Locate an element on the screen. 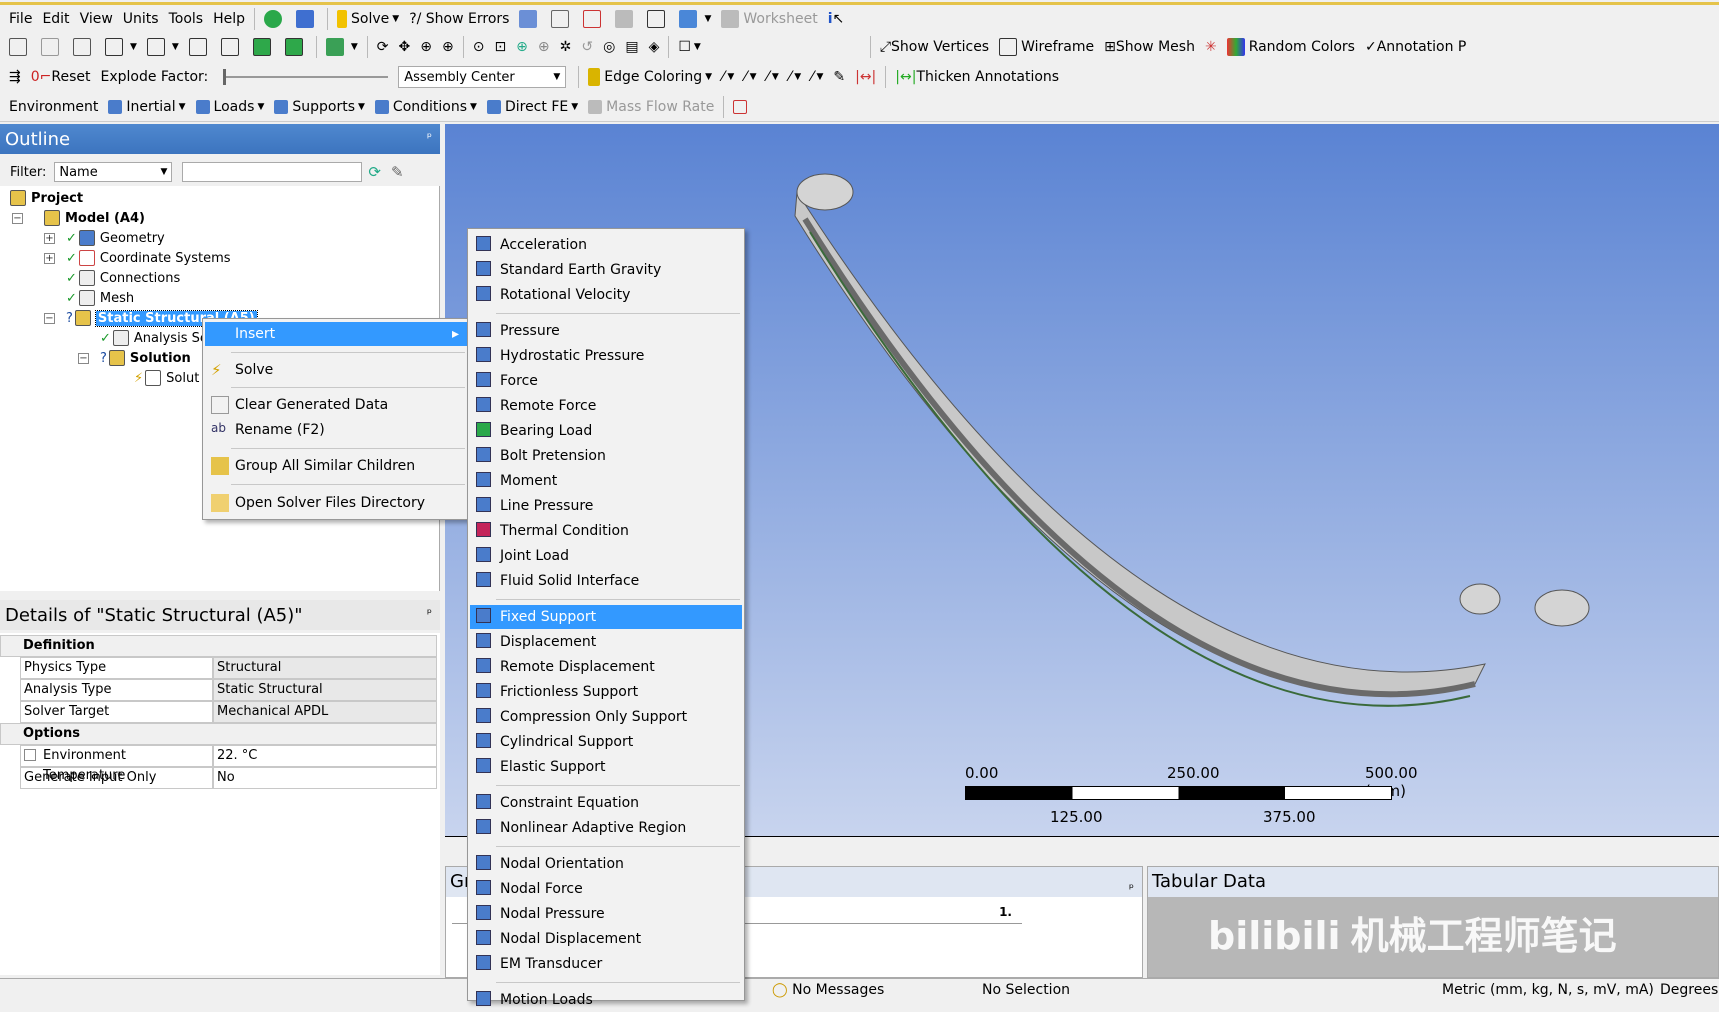 The height and width of the screenshot is (1012, 1719). tree-node-mesh: ✓ Mesh is located at coordinates (100, 298).